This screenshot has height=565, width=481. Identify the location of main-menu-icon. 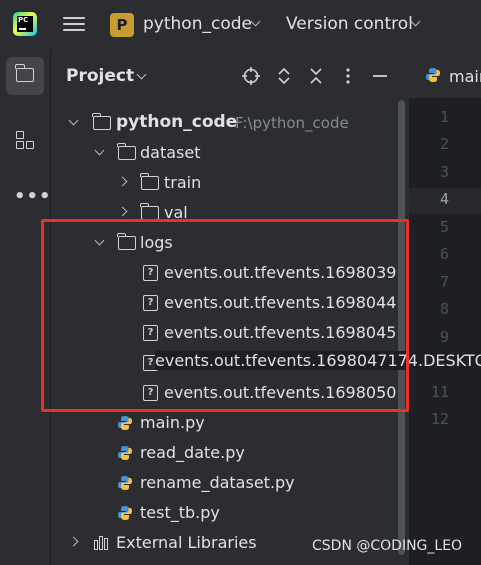
(74, 25).